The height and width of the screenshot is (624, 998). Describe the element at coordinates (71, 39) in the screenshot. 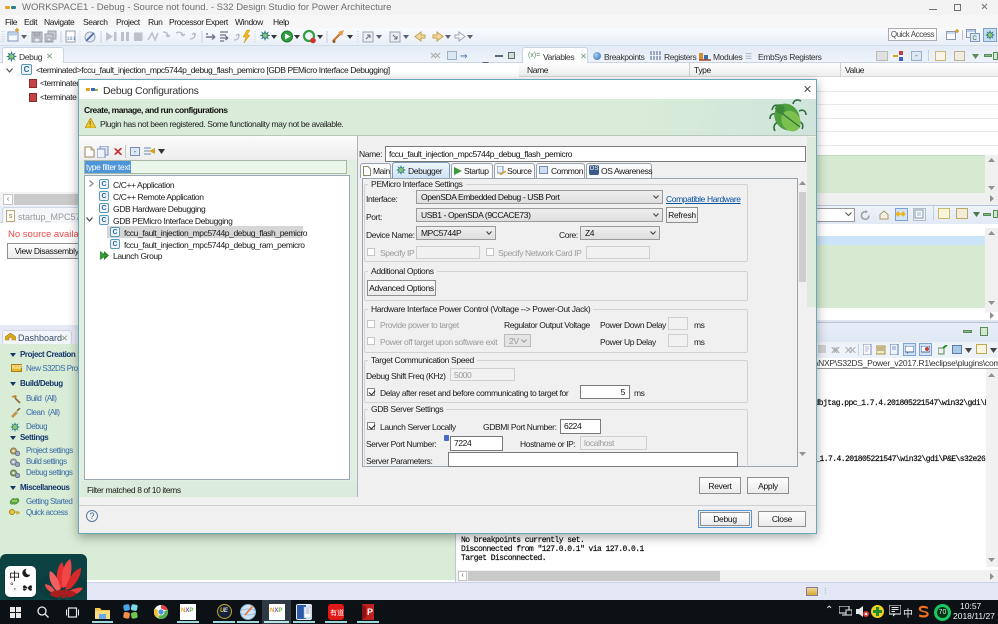

I see `svg-text: 101` at that location.